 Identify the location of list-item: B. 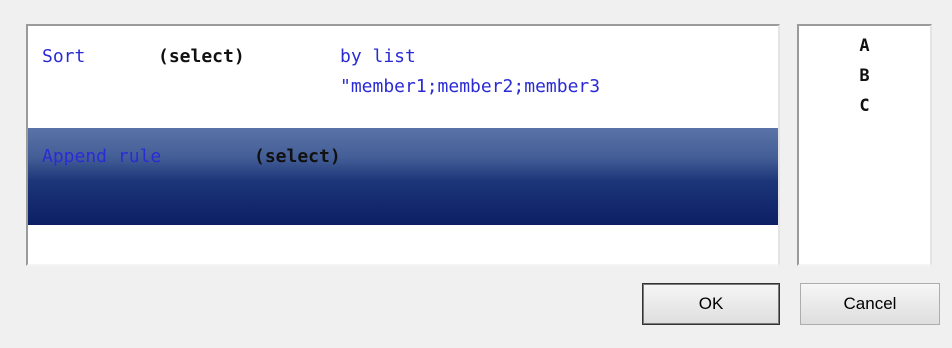
(864, 76).